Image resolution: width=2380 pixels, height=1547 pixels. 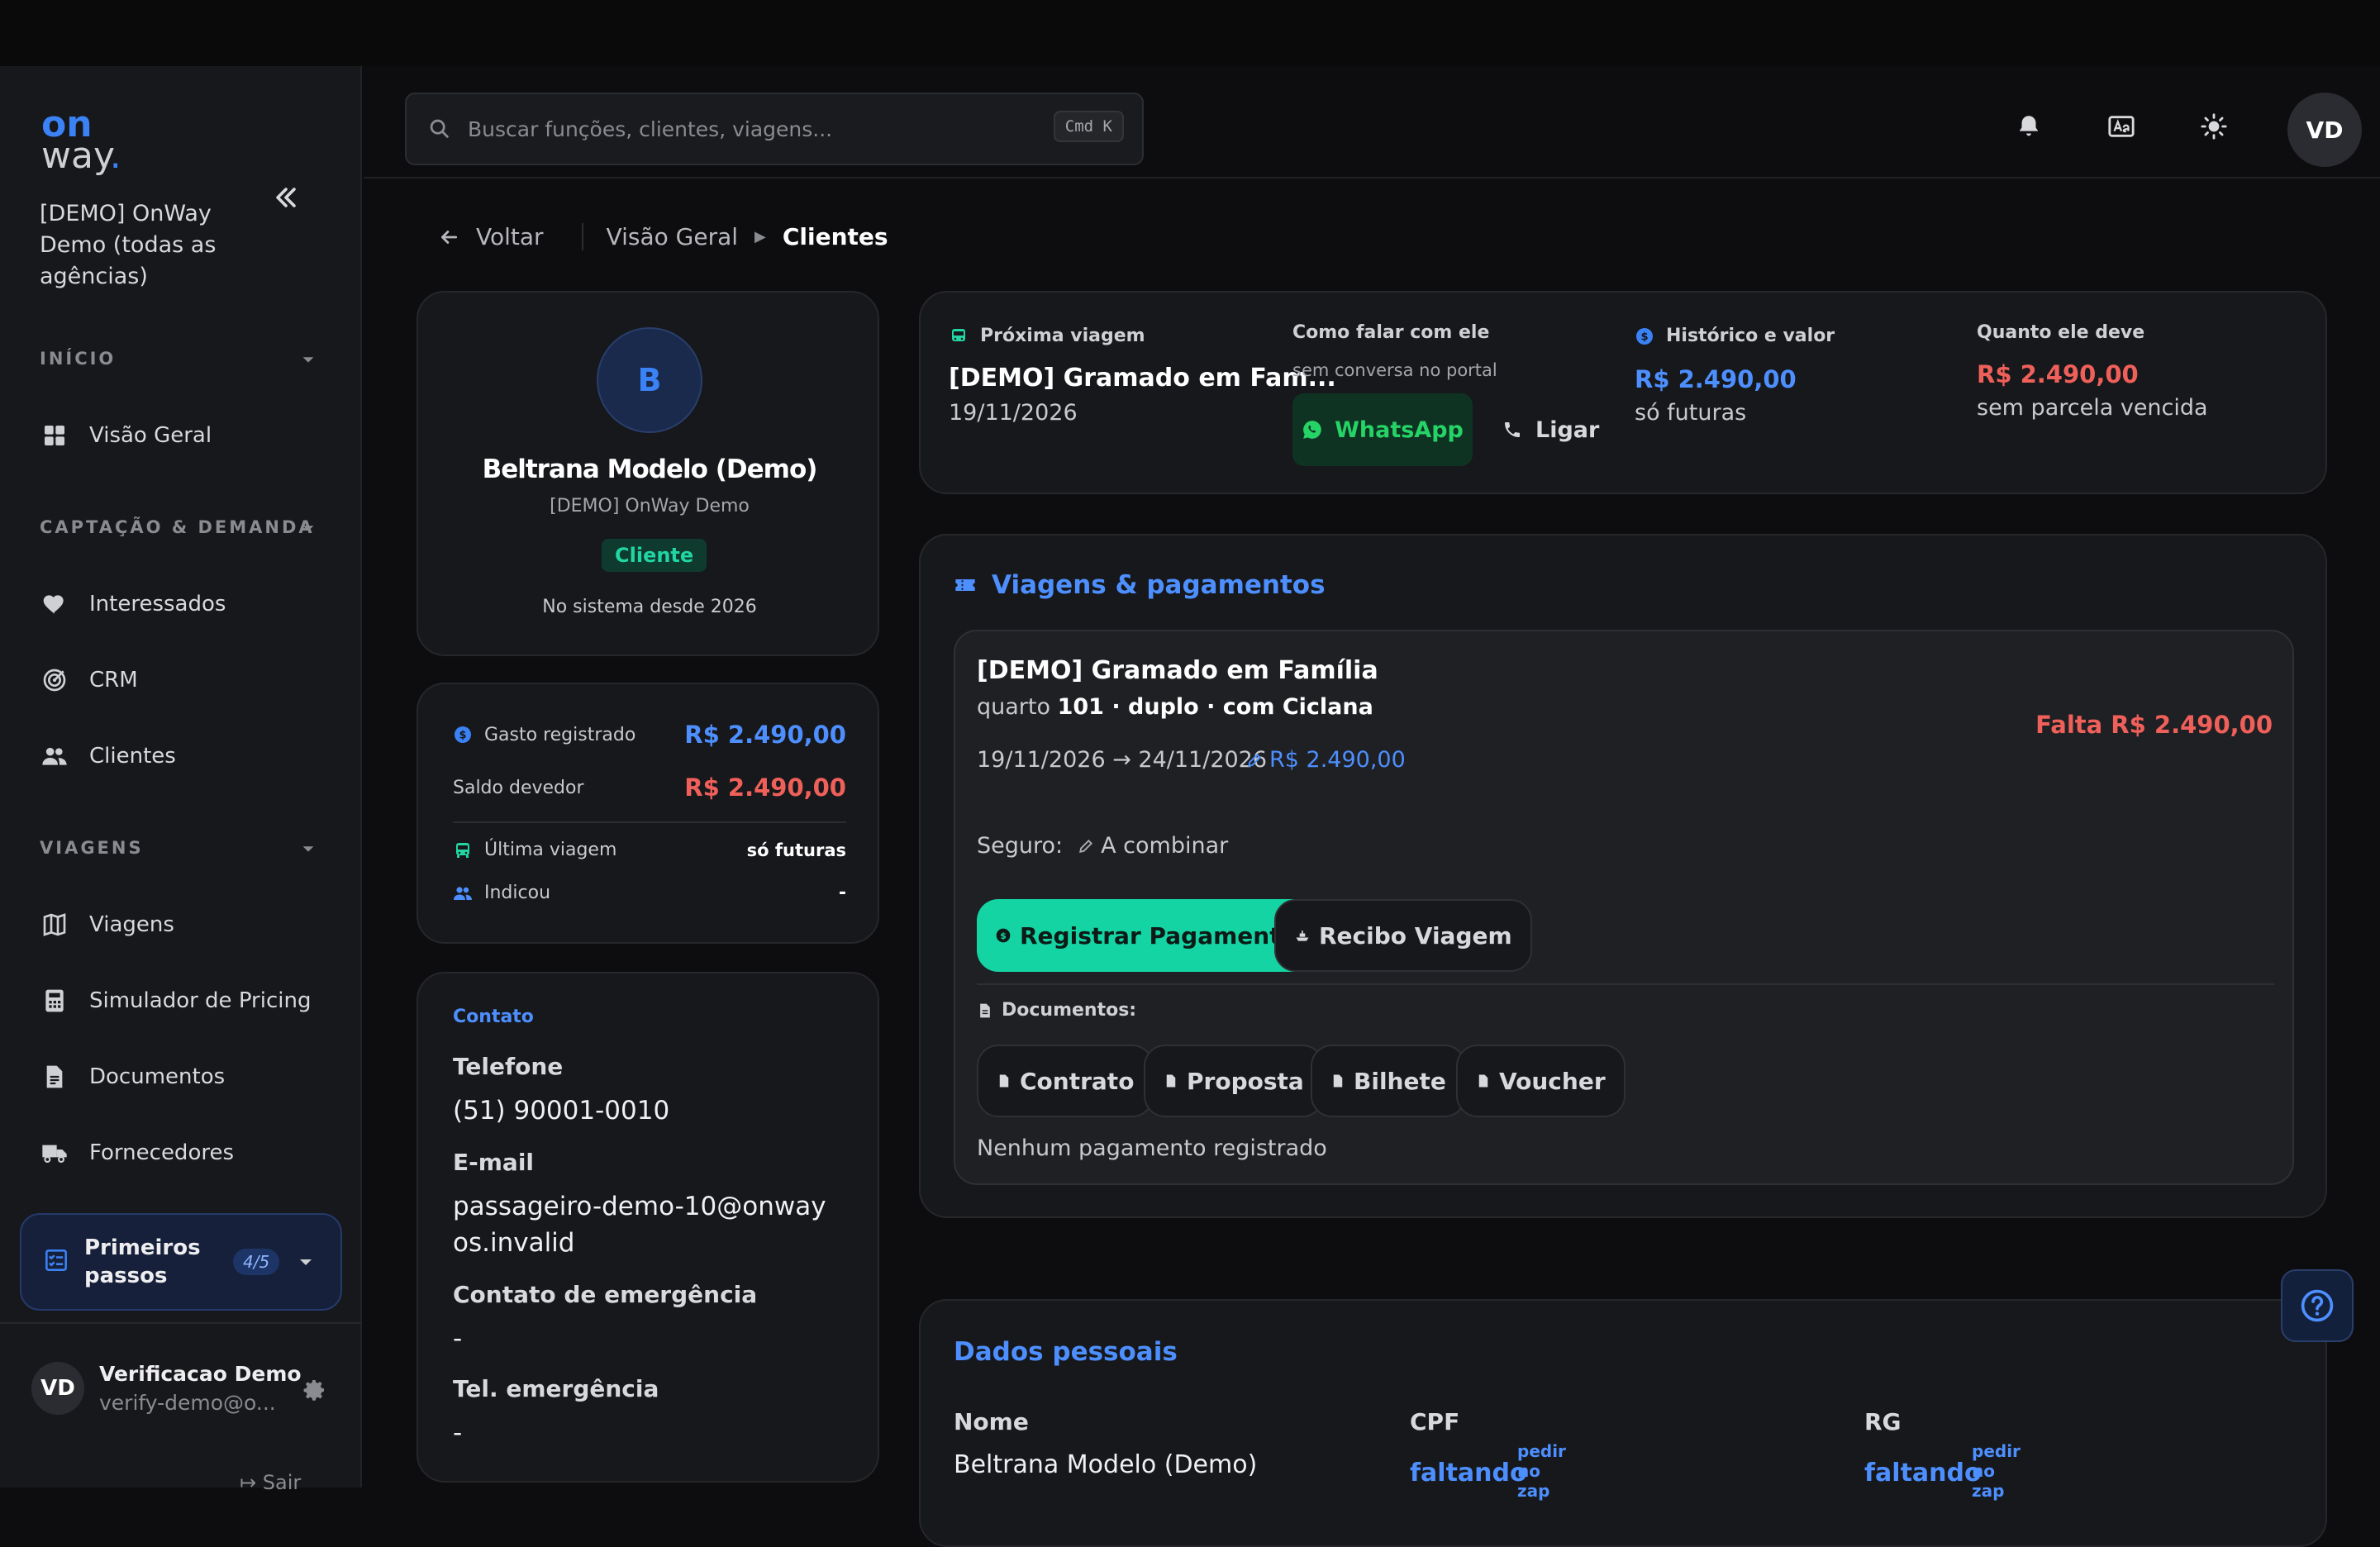 I want to click on sidebar-item-visao-geral: Visão Geral, so click(x=126, y=435).